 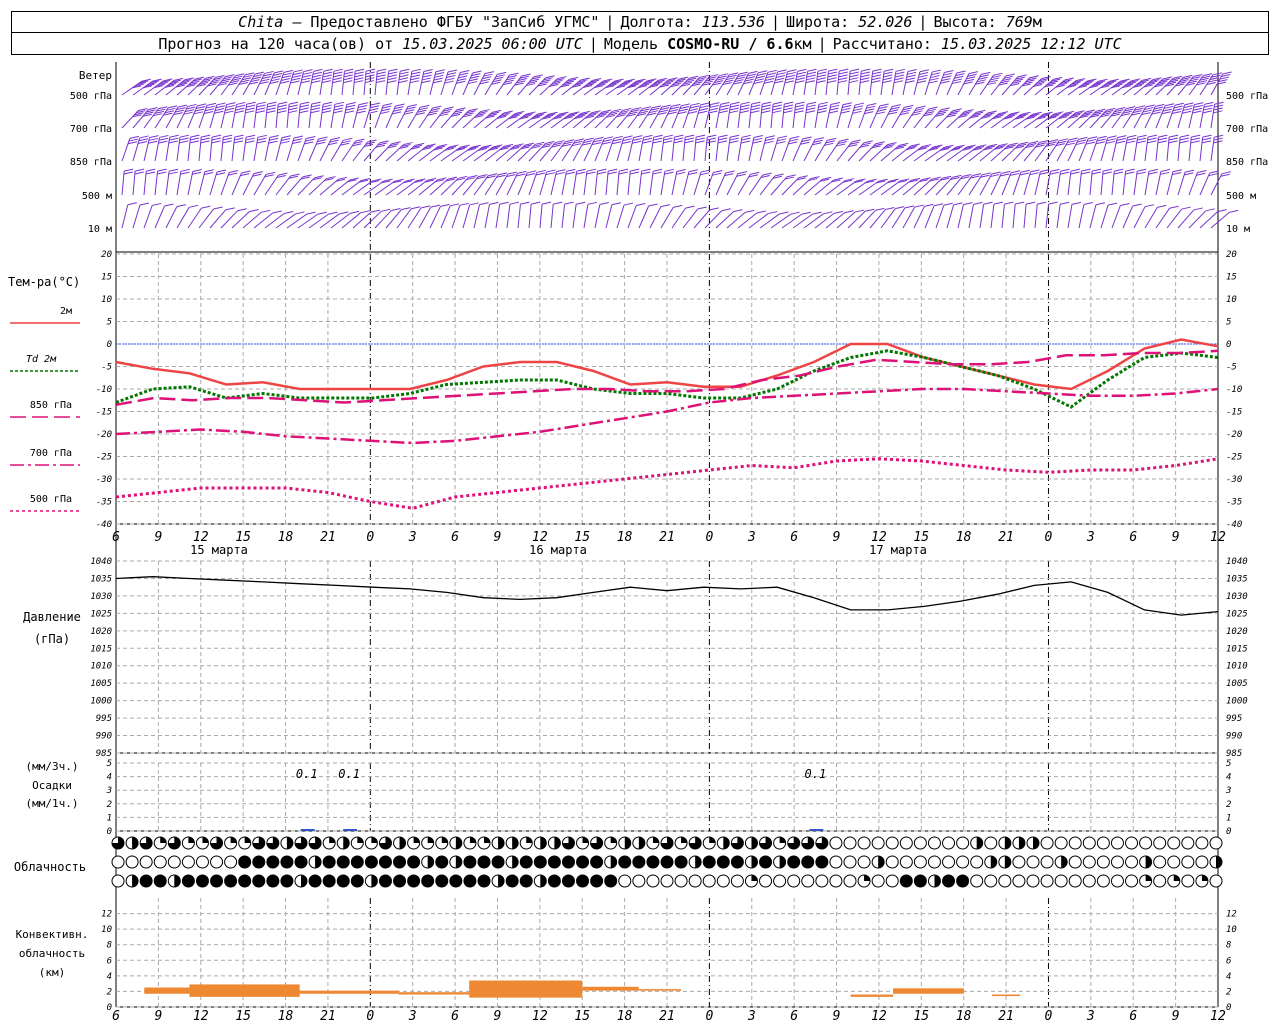 What do you see at coordinates (51, 405) in the screenshot?
I see `temp-legend-label: 850 гПа` at bounding box center [51, 405].